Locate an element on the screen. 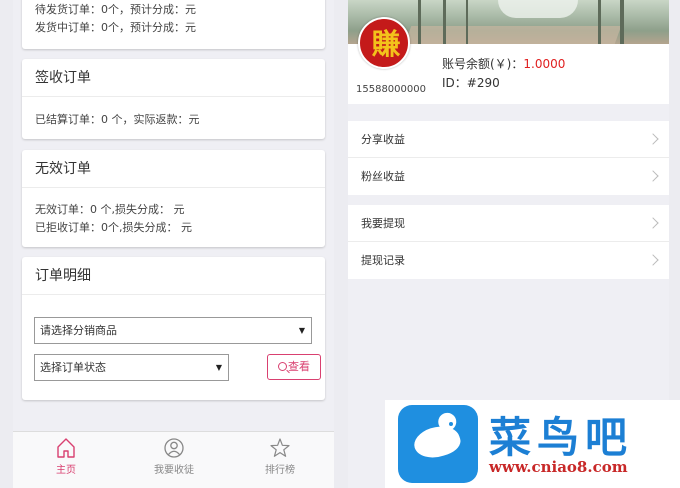 The image size is (680, 488). bird-shape is located at coordinates (437, 442).